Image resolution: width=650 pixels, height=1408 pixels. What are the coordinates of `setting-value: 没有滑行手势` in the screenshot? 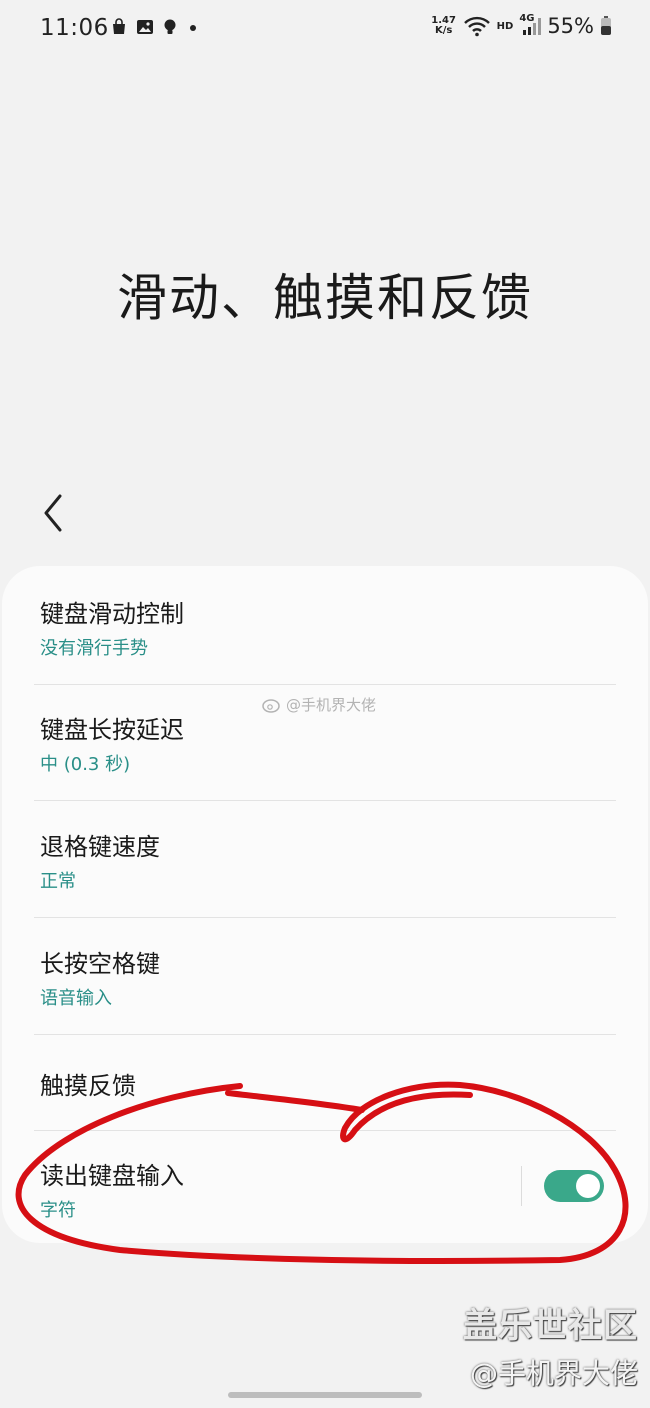 It's located at (94, 648).